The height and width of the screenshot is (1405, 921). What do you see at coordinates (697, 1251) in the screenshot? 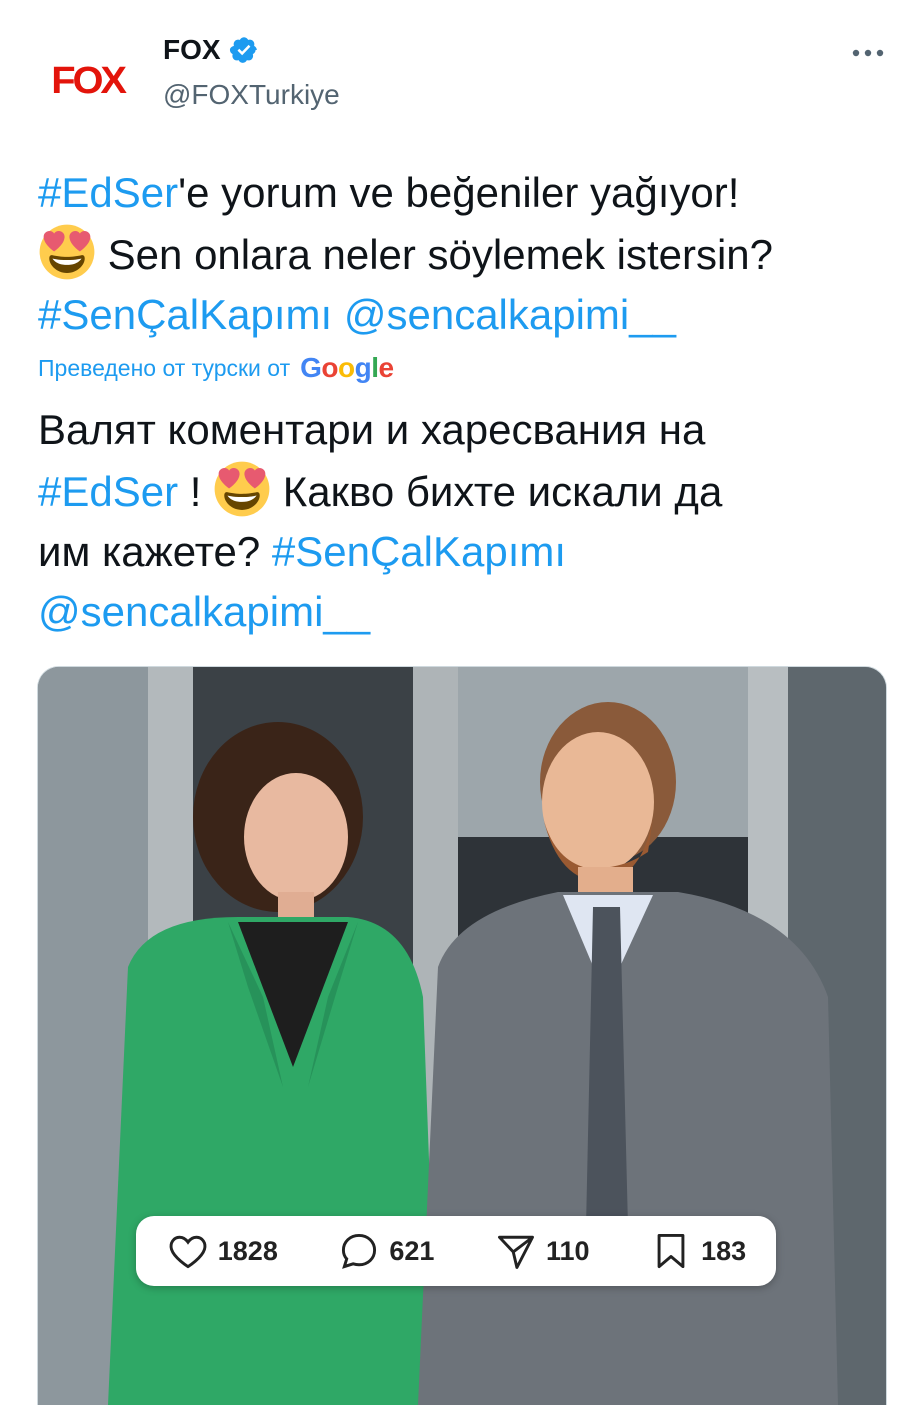
I see `saves-stat: 183` at bounding box center [697, 1251].